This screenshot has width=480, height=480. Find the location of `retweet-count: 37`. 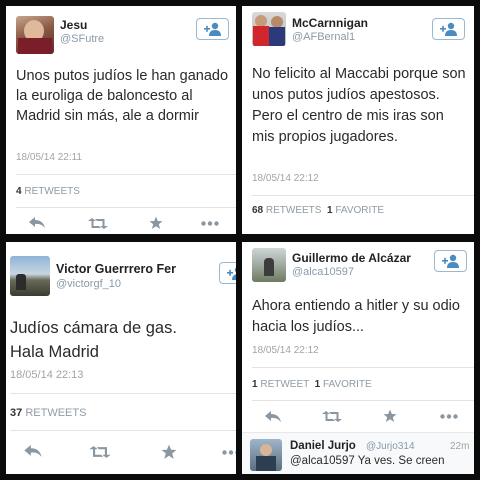

retweet-count: 37 is located at coordinates (16, 413).